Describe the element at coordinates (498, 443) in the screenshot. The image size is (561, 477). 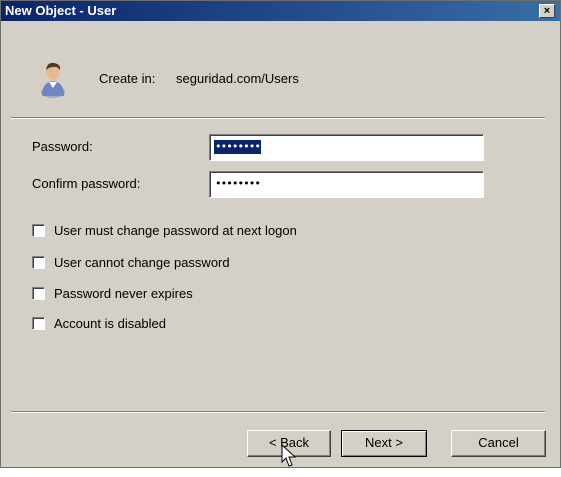
I see `cancel-button: Cancel` at that location.